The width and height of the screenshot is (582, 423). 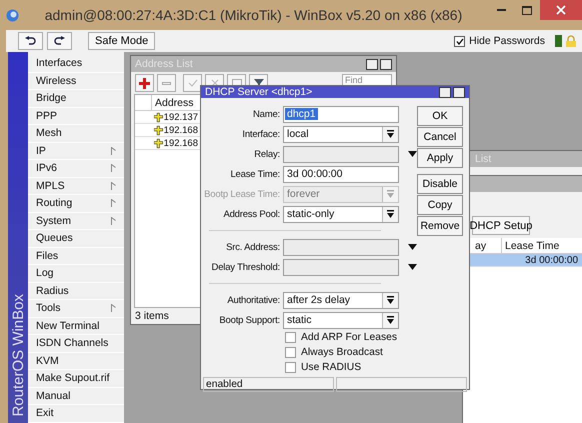 What do you see at coordinates (440, 184) in the screenshot?
I see `dialog-button: Disable` at bounding box center [440, 184].